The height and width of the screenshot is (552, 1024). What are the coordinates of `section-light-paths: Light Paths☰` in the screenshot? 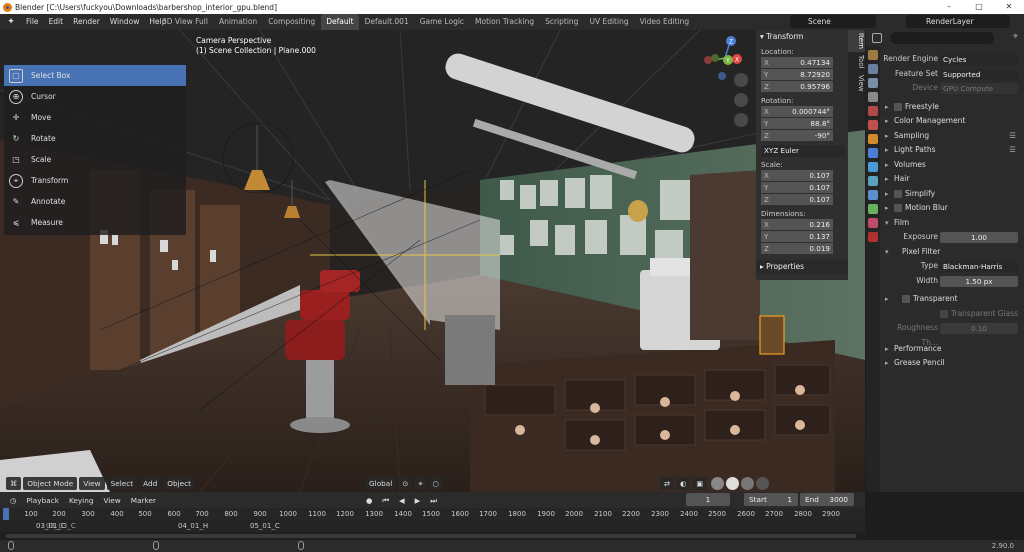 It's located at (952, 150).